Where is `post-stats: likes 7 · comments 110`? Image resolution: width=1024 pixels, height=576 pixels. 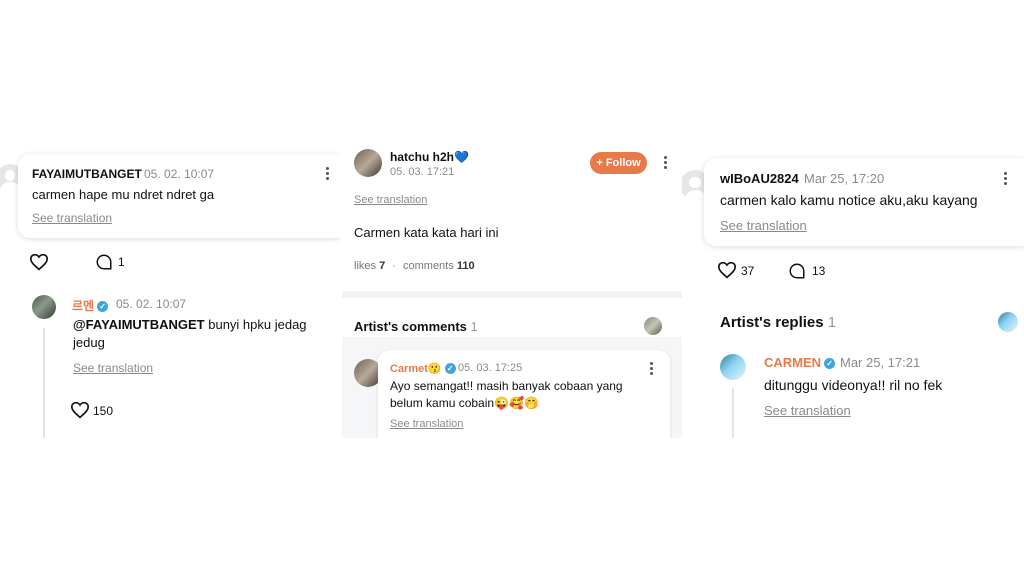 post-stats: likes 7 · comments 110 is located at coordinates (414, 266).